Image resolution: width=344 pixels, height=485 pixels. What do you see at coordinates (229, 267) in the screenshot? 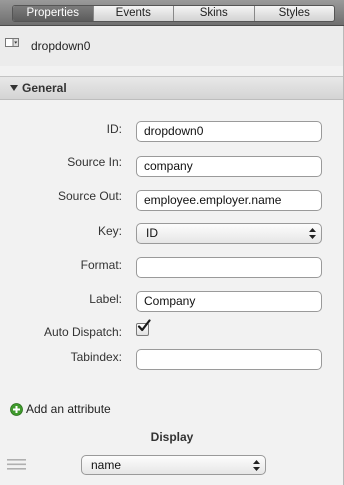
I see `format-field` at bounding box center [229, 267].